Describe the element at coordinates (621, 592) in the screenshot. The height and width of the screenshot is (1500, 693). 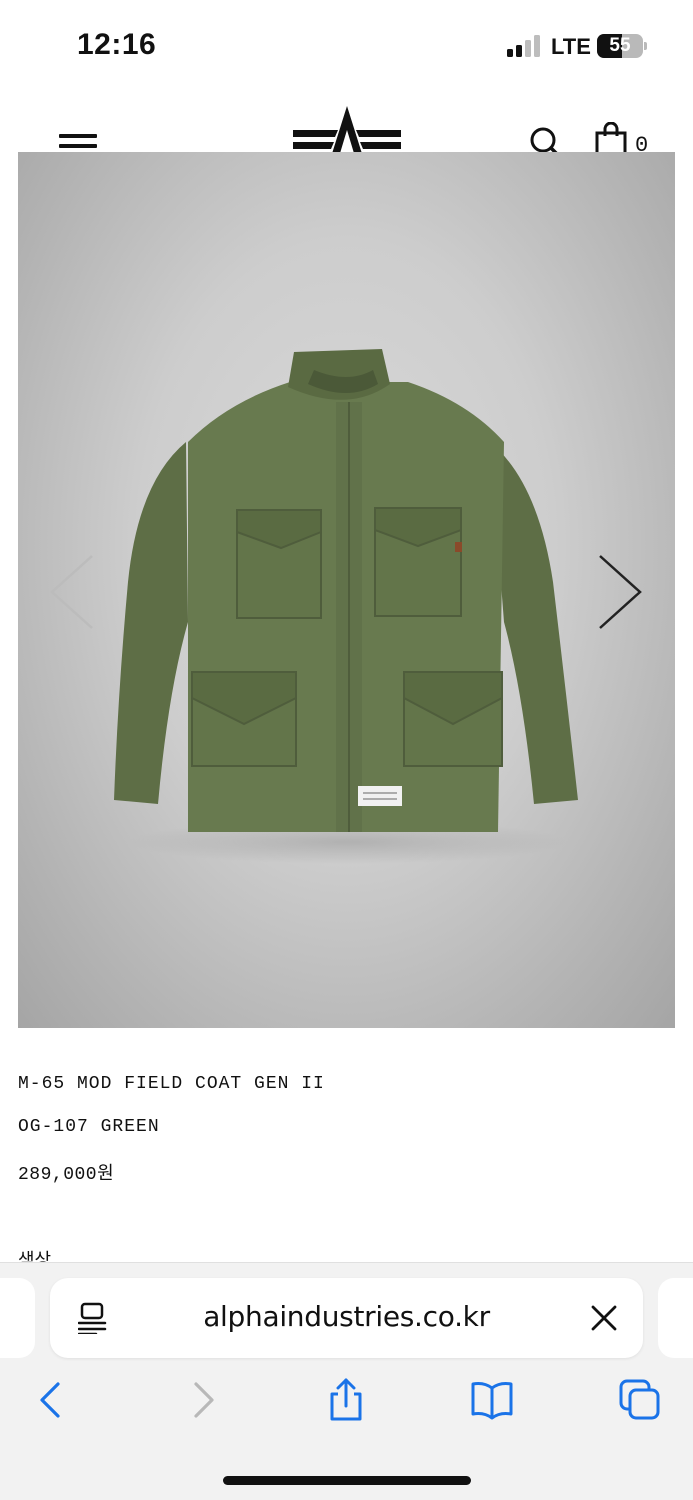
I see `chevron-right-icon` at that location.